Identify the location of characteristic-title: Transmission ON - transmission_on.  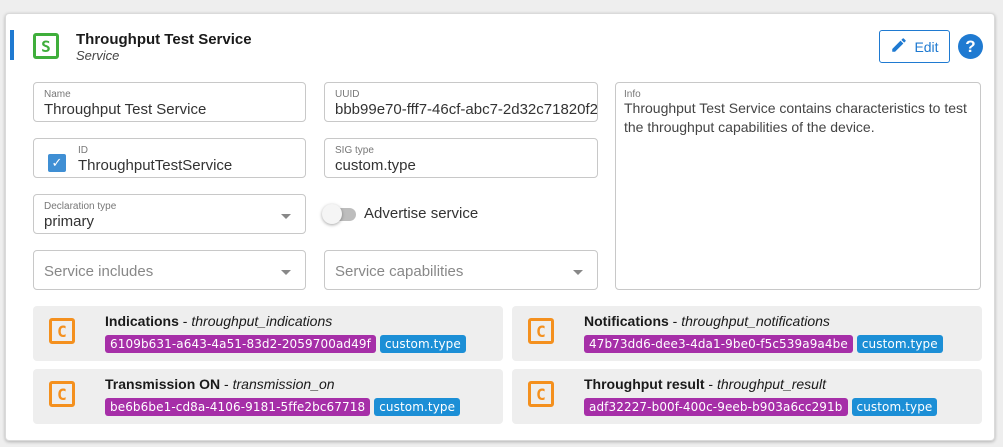
(220, 384).